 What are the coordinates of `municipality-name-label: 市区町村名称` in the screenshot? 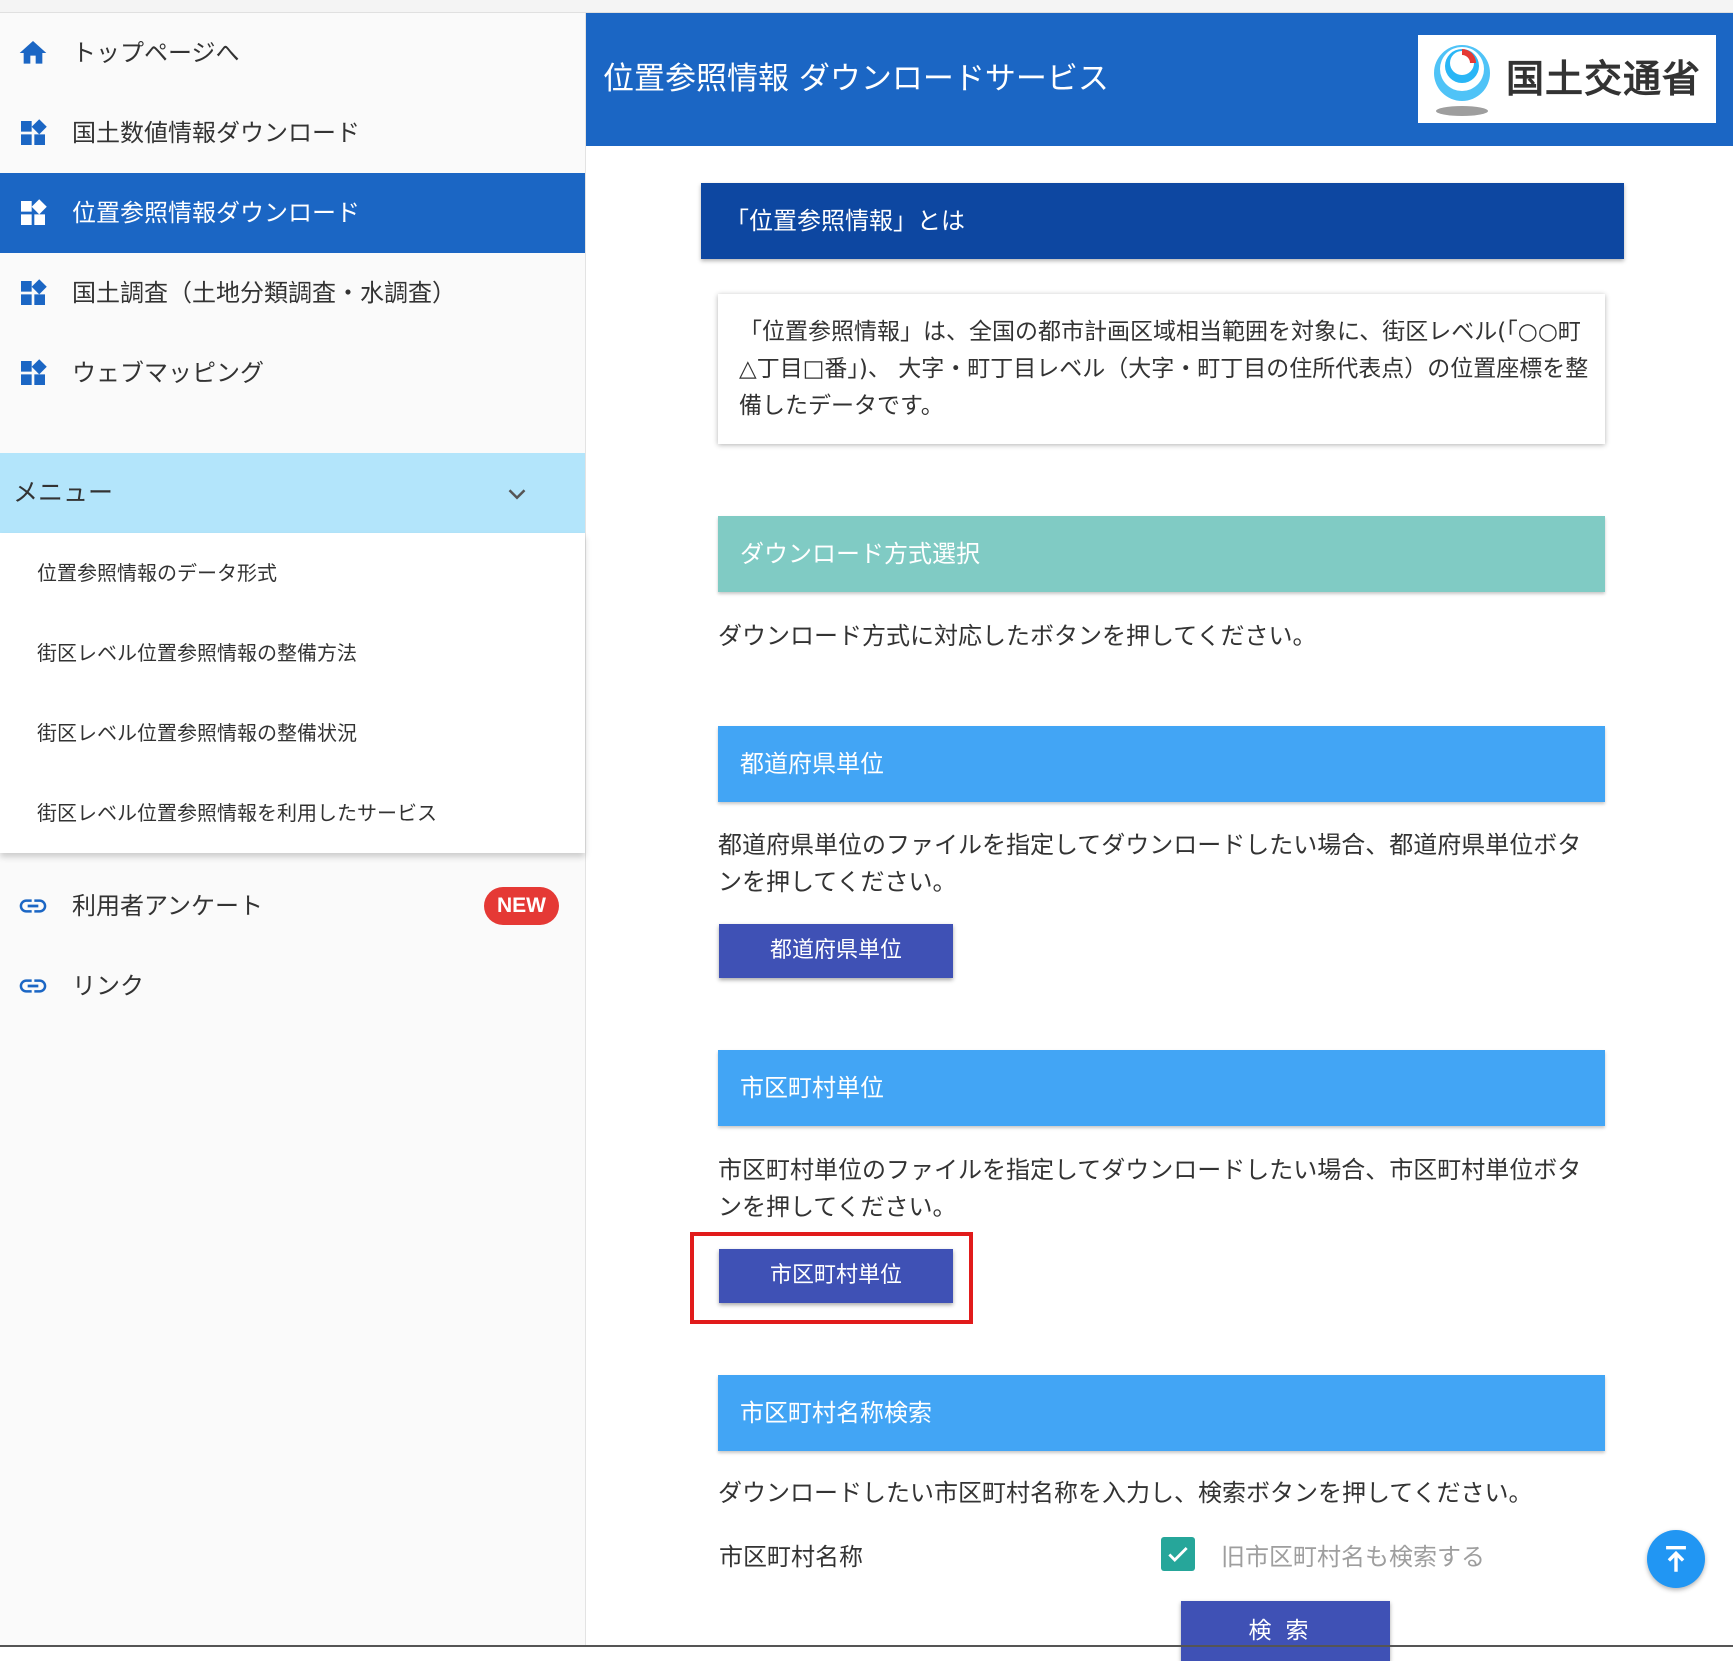 It's located at (791, 1557).